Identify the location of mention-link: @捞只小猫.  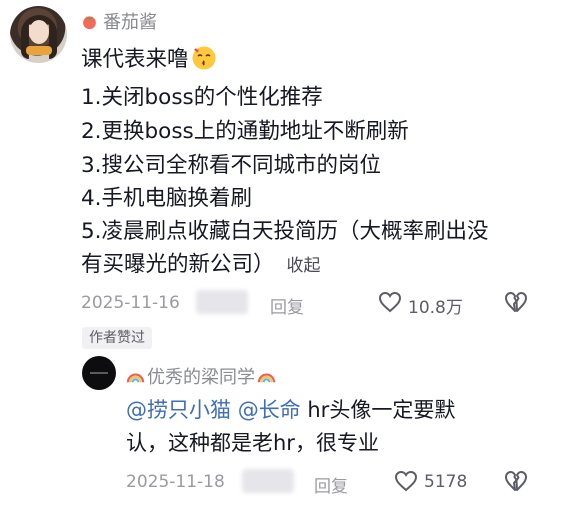
(178, 410).